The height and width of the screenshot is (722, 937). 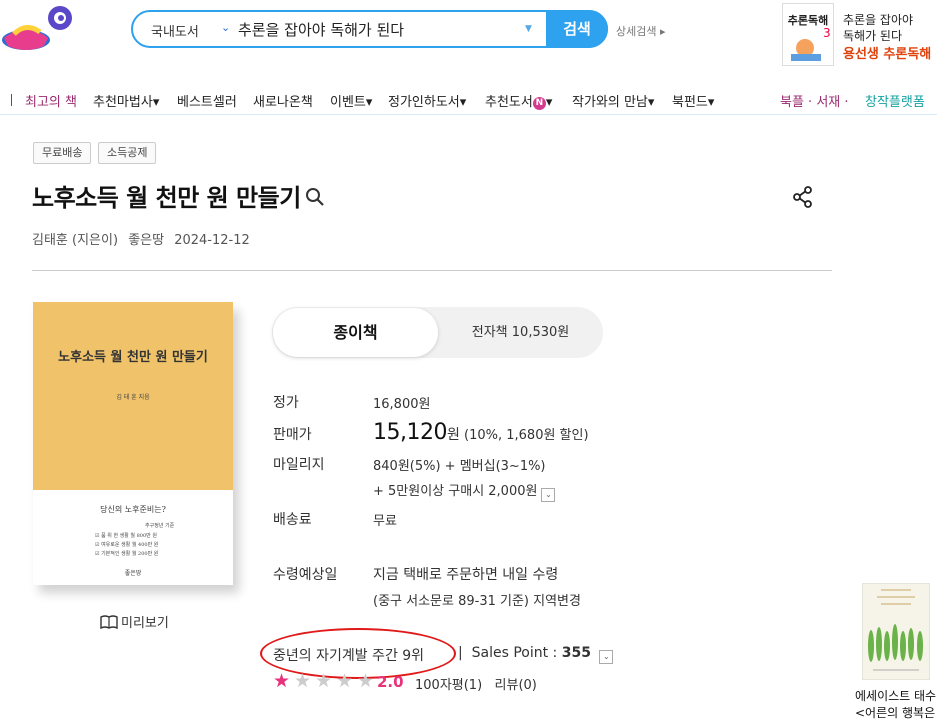 I want to click on book-meta: 김태훈 (지은이) 좋은땅 2024-12-12, so click(x=144, y=238).